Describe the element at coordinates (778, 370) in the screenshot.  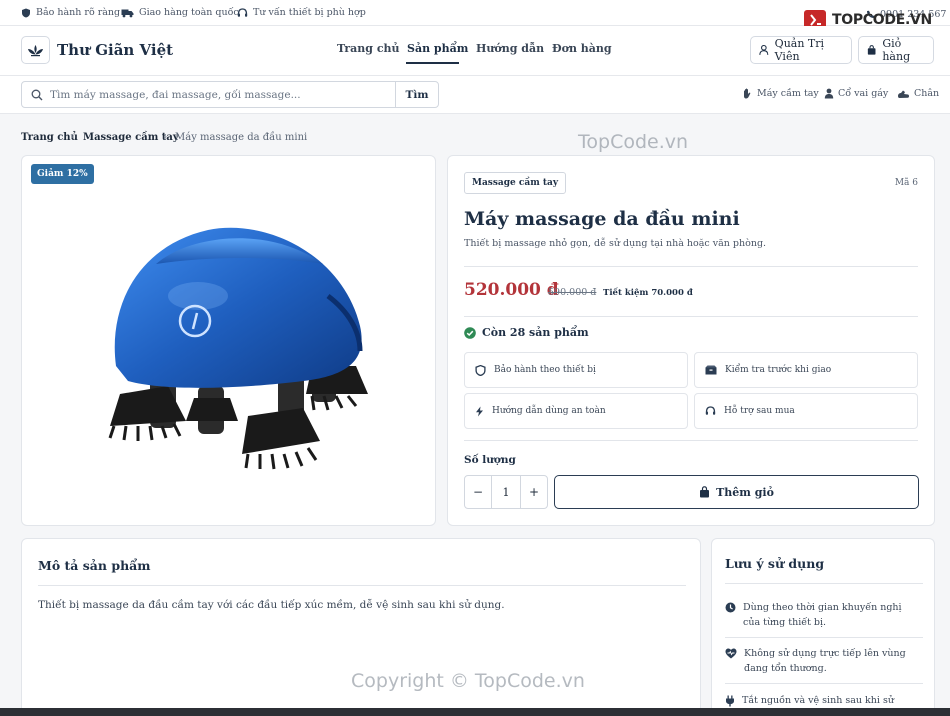
I see `feature-inspect-text: Kiểm tra trước khi giao` at that location.